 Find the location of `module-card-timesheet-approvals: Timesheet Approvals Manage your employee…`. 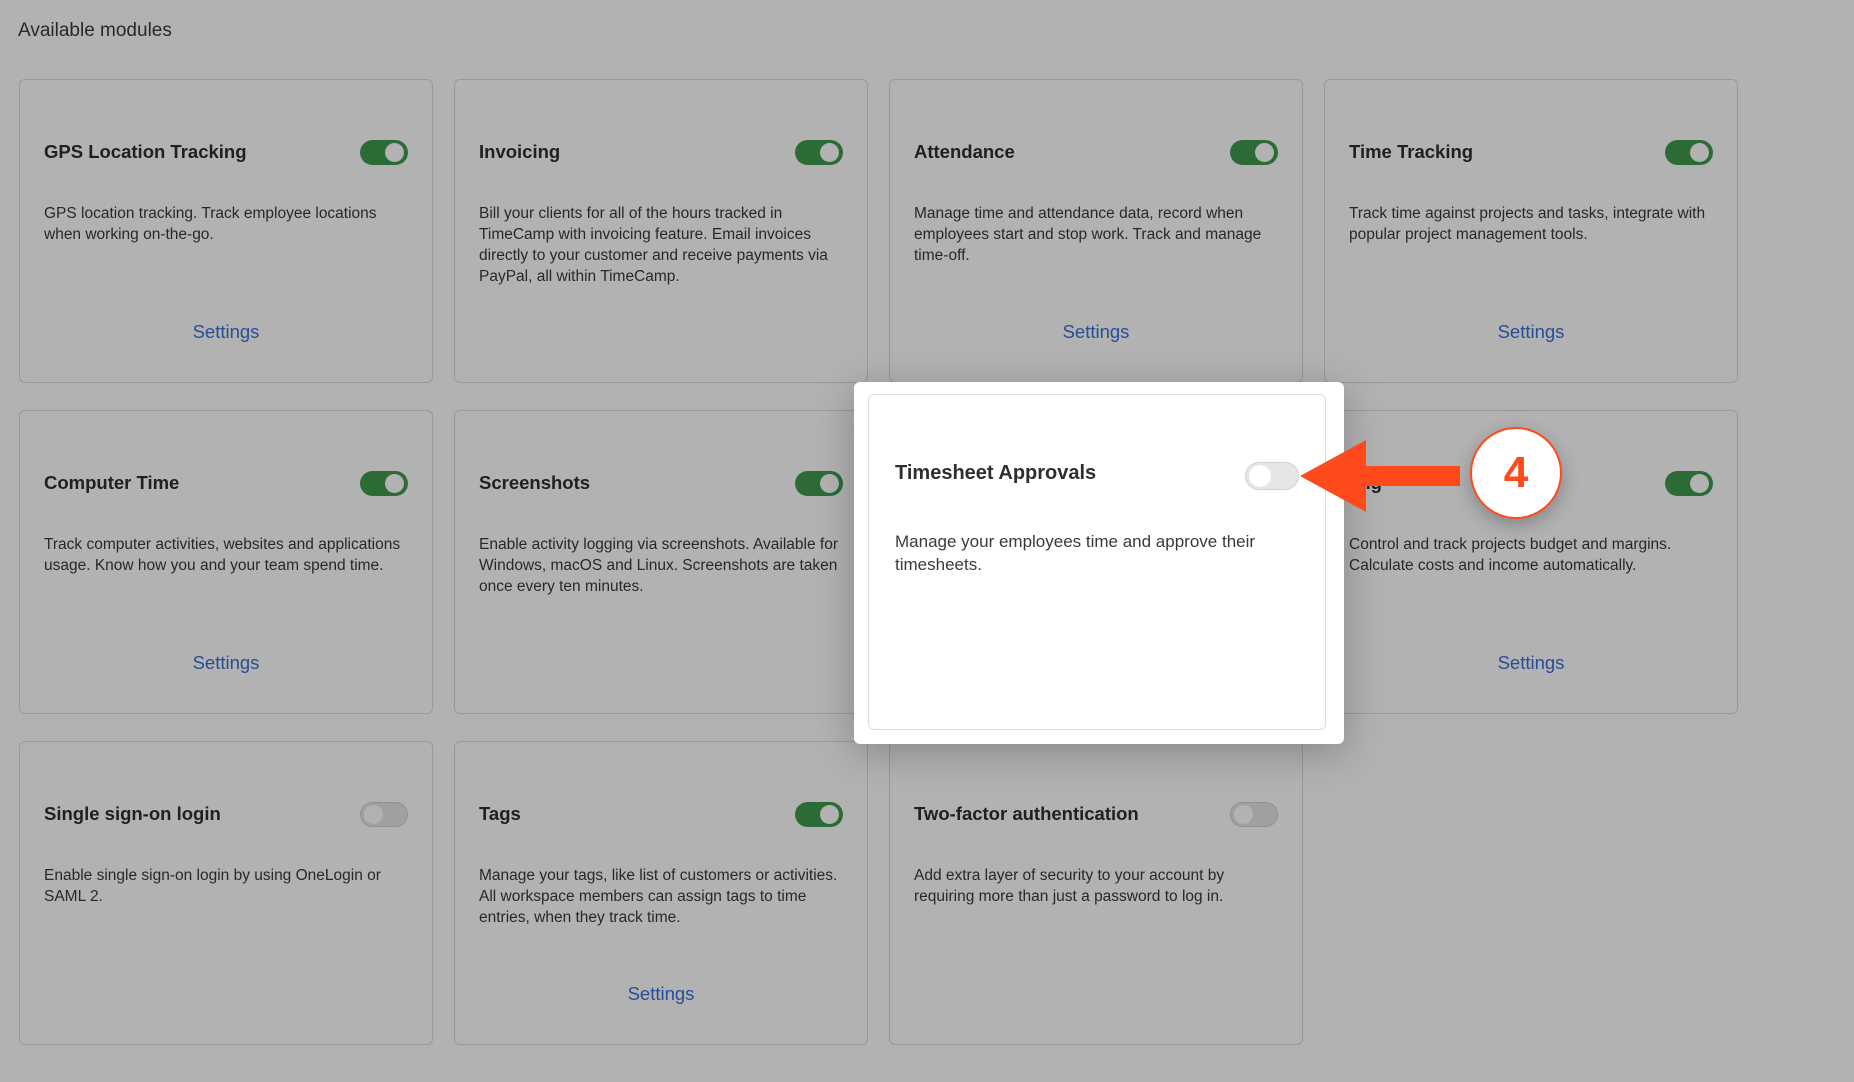

module-card-timesheet-approvals: Timesheet Approvals Manage your employee… is located at coordinates (1097, 562).